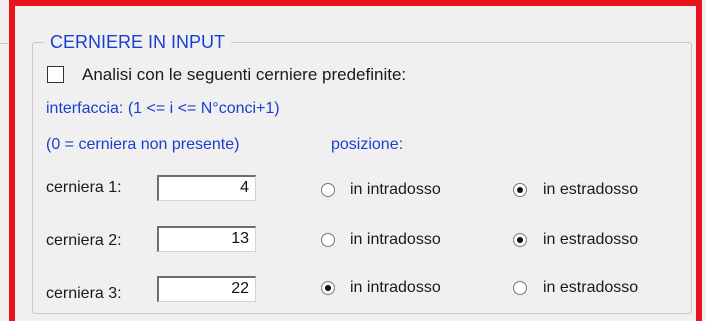 The height and width of the screenshot is (321, 706). Describe the element at coordinates (138, 42) in the screenshot. I see `groupbox-title: CERNIERE IN INPUT` at that location.